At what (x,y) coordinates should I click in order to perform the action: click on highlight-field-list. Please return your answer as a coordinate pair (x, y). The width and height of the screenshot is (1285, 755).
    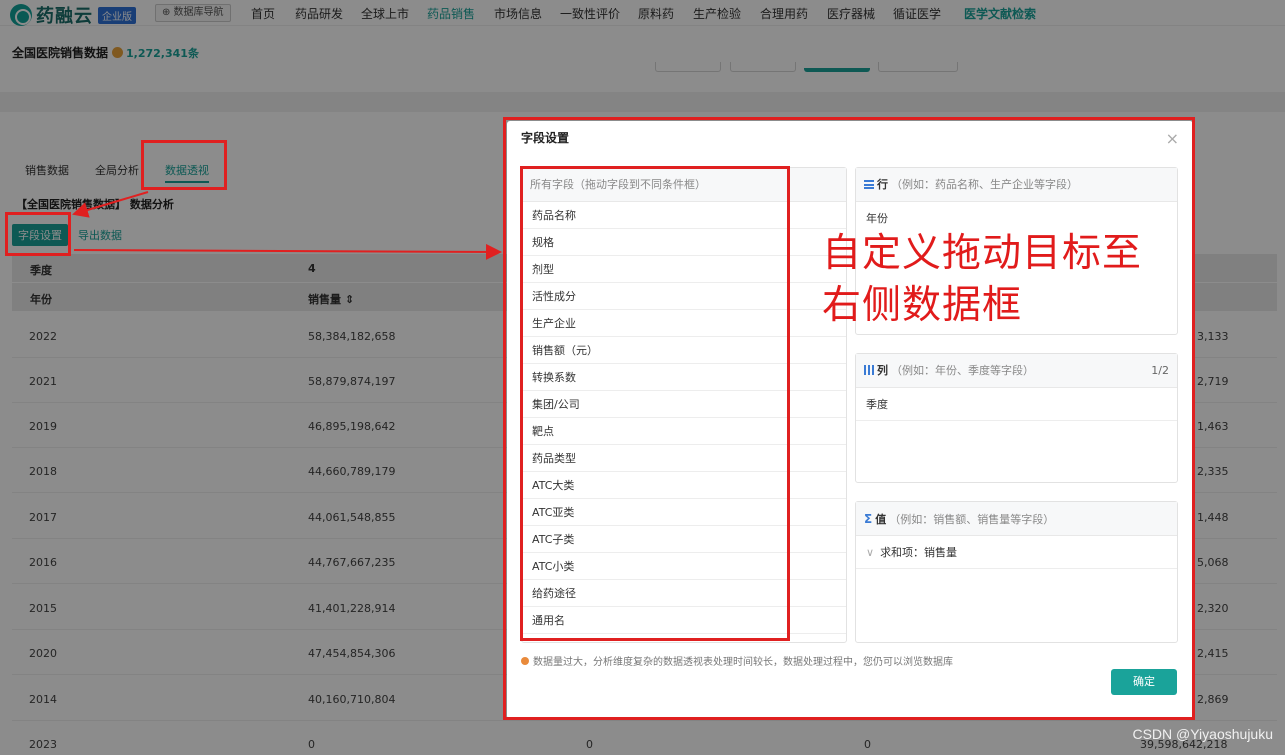
    Looking at the image, I should click on (655, 403).